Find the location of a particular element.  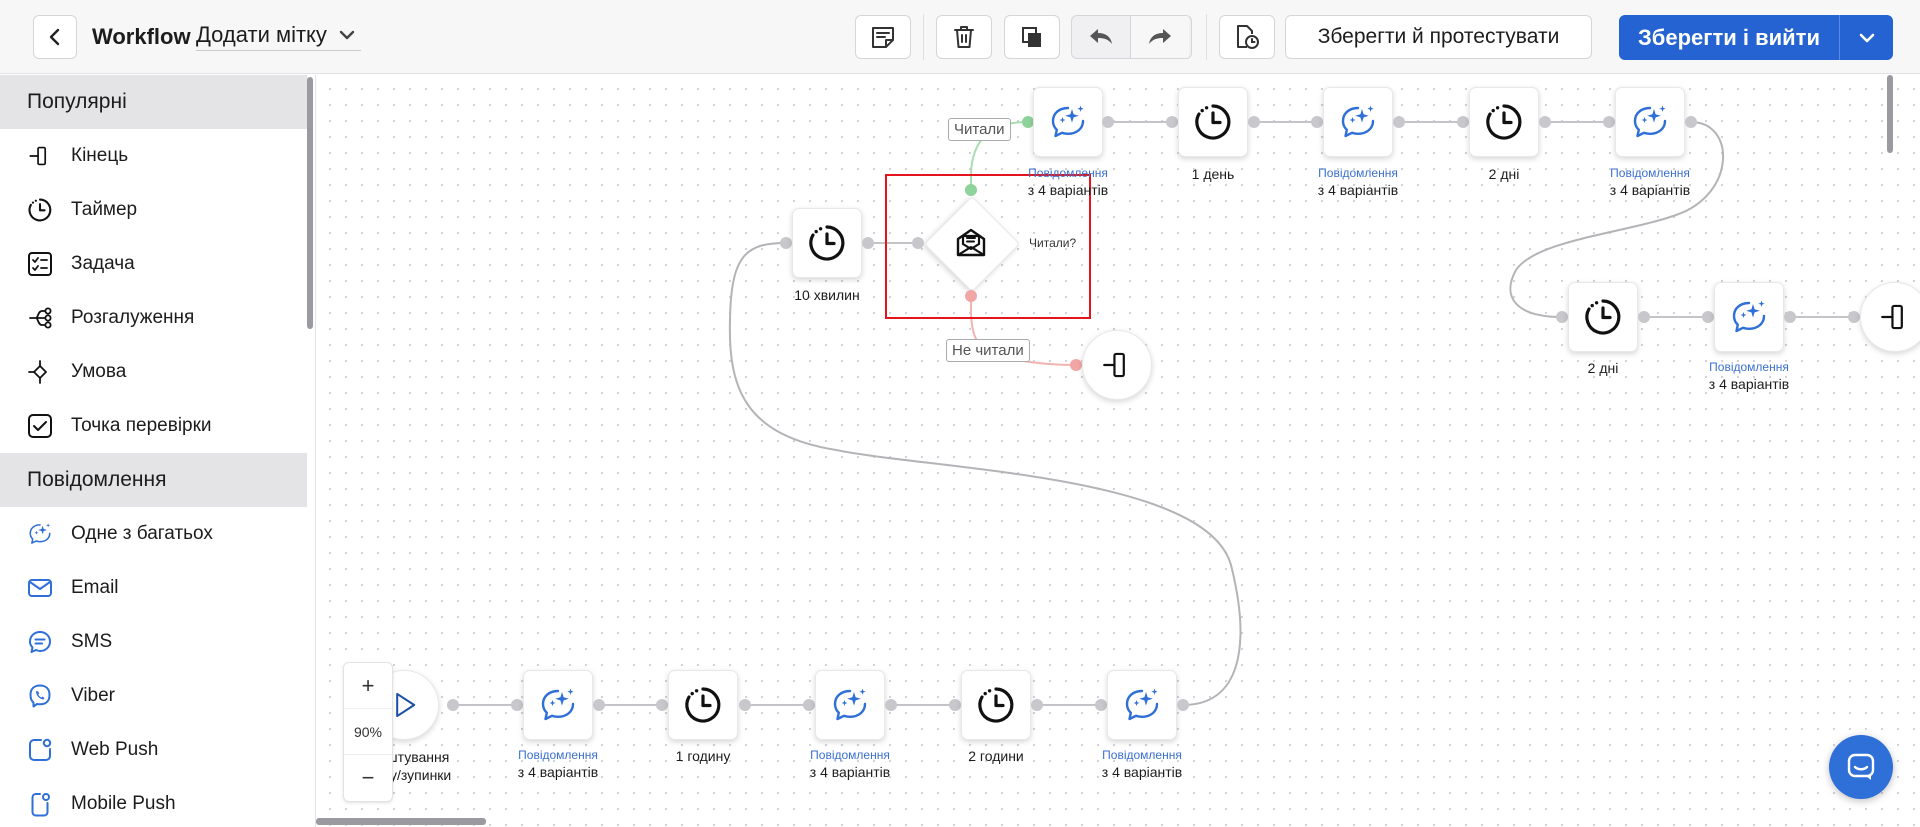

canvas-vertical-scrollbar is located at coordinates (1890, 114).